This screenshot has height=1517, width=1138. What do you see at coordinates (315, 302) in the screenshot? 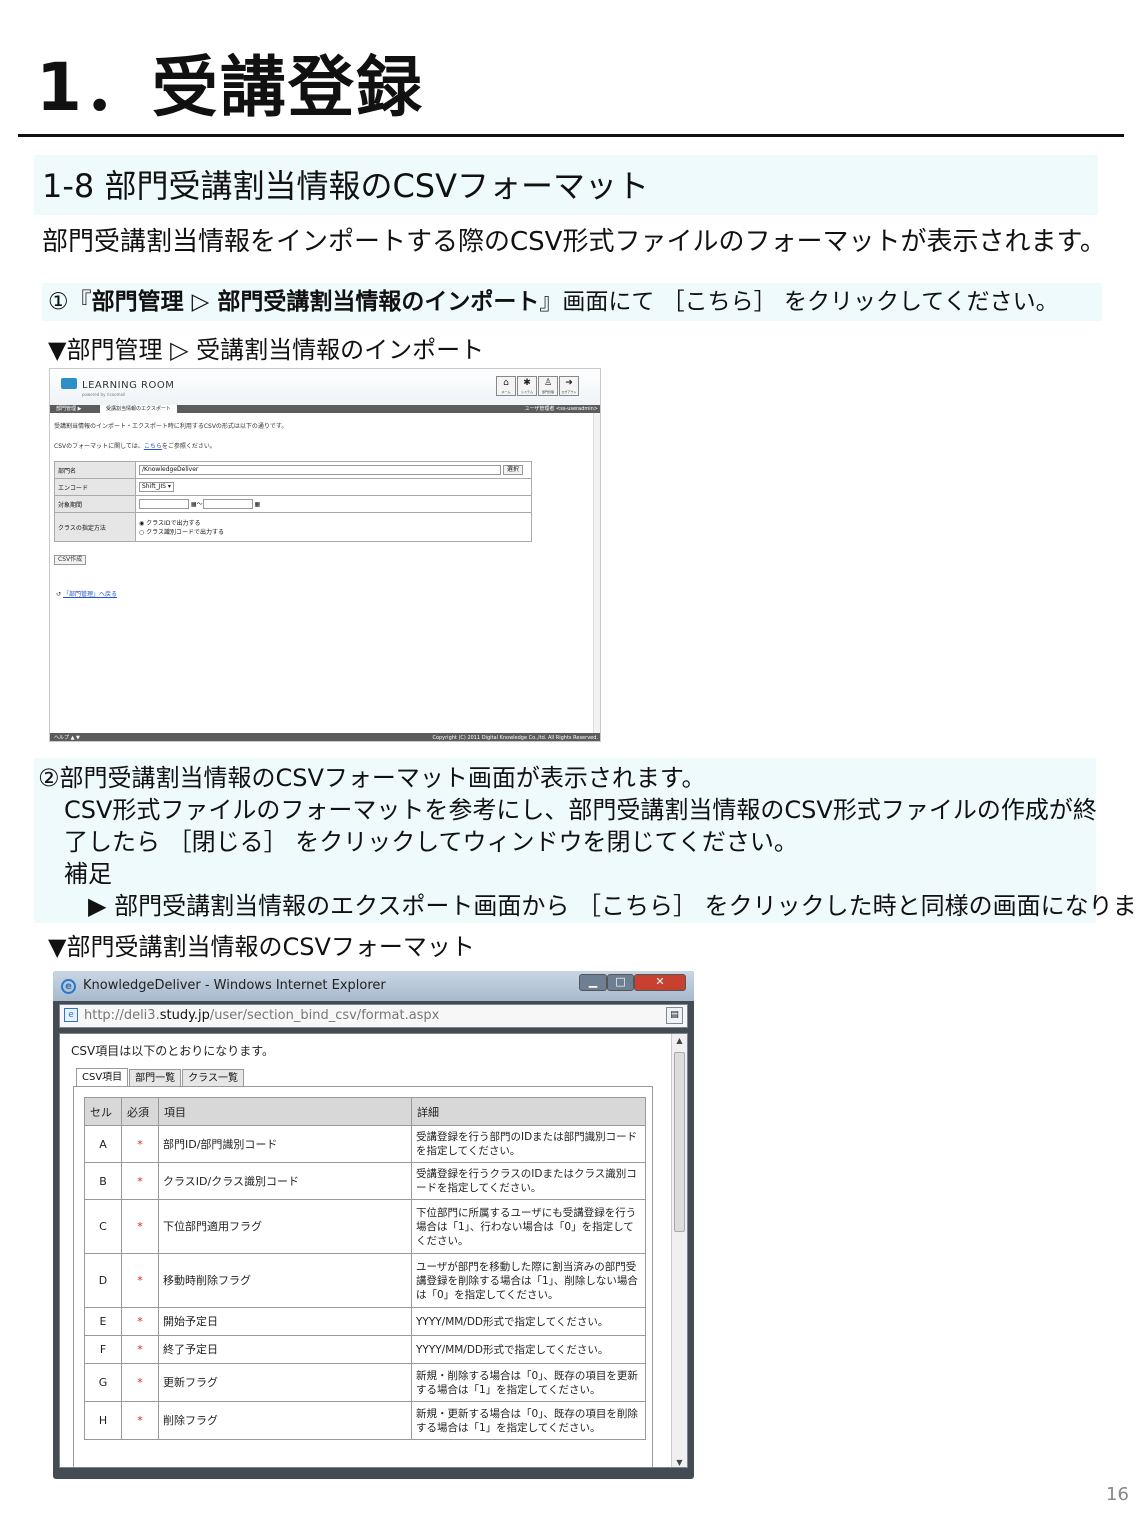
I see `step1-menu-path: 部門管理 ▷ 部門受講割当情報のインポート` at bounding box center [315, 302].